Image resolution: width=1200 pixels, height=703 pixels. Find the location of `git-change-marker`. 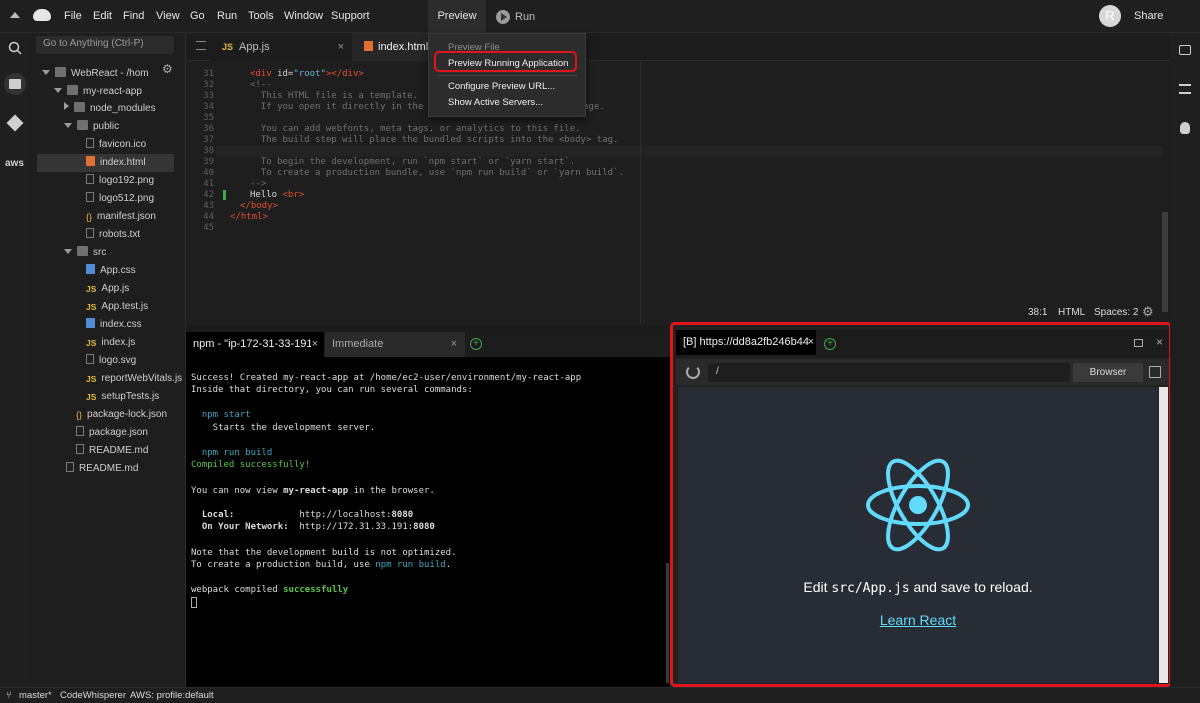

git-change-marker is located at coordinates (224, 195).